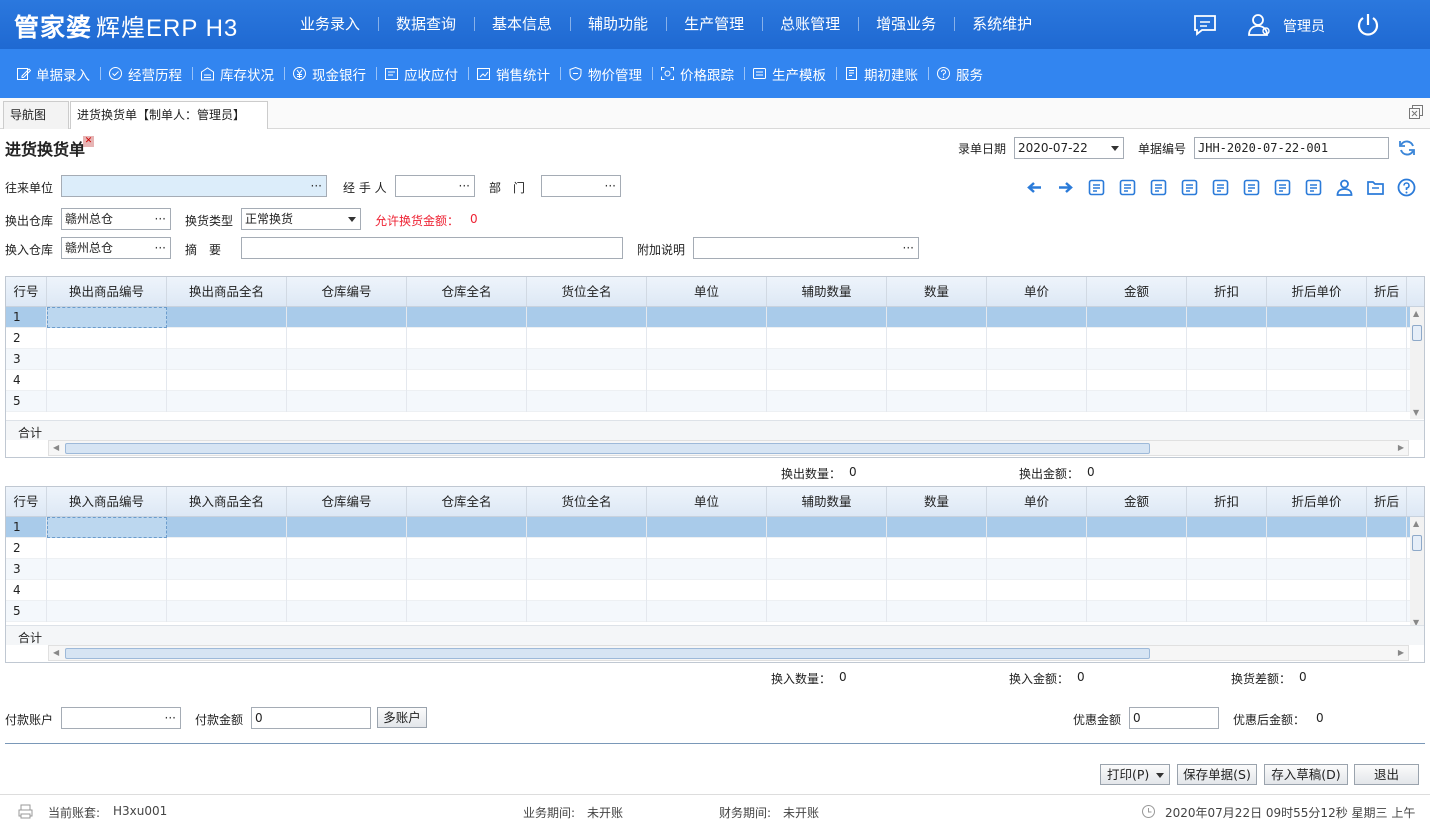 This screenshot has height=827, width=1430. I want to click on exchange-type-select: 正常换货, so click(301, 219).